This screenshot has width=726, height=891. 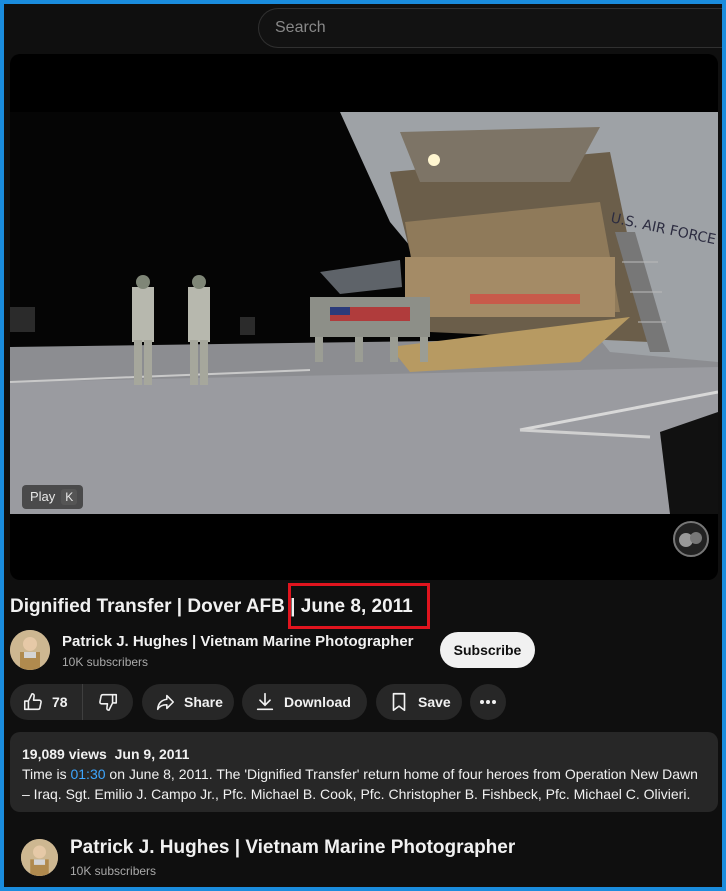 I want to click on view-count: 19,089 views, so click(x=64, y=754).